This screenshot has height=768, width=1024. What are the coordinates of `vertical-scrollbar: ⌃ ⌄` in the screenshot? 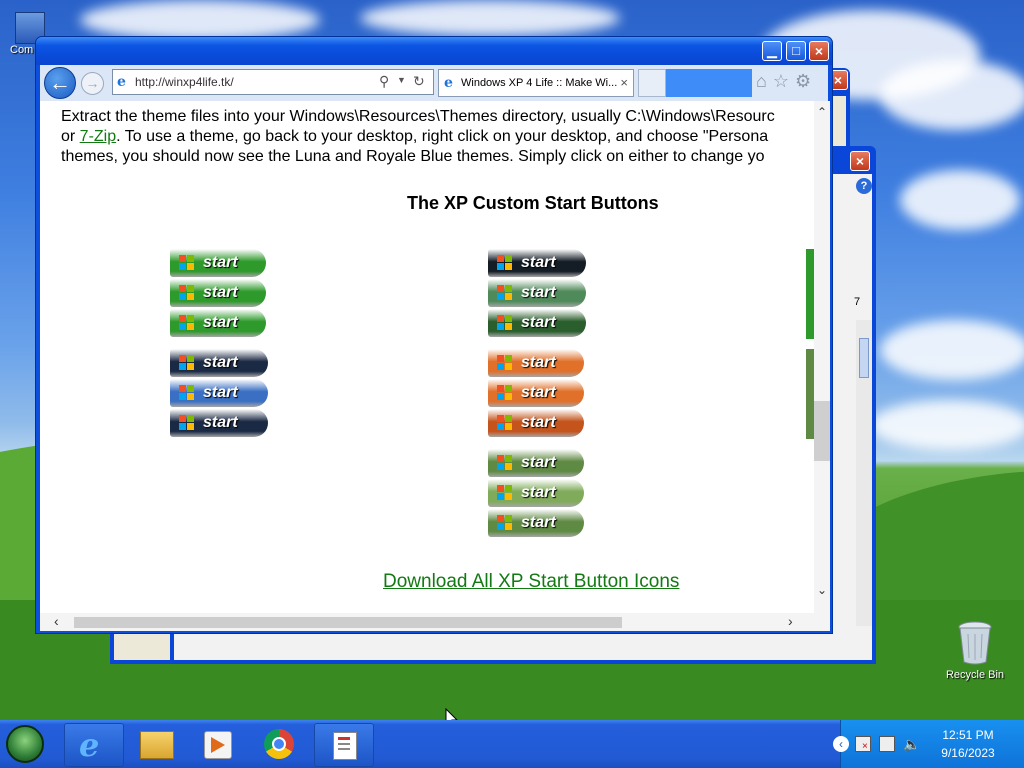 It's located at (822, 357).